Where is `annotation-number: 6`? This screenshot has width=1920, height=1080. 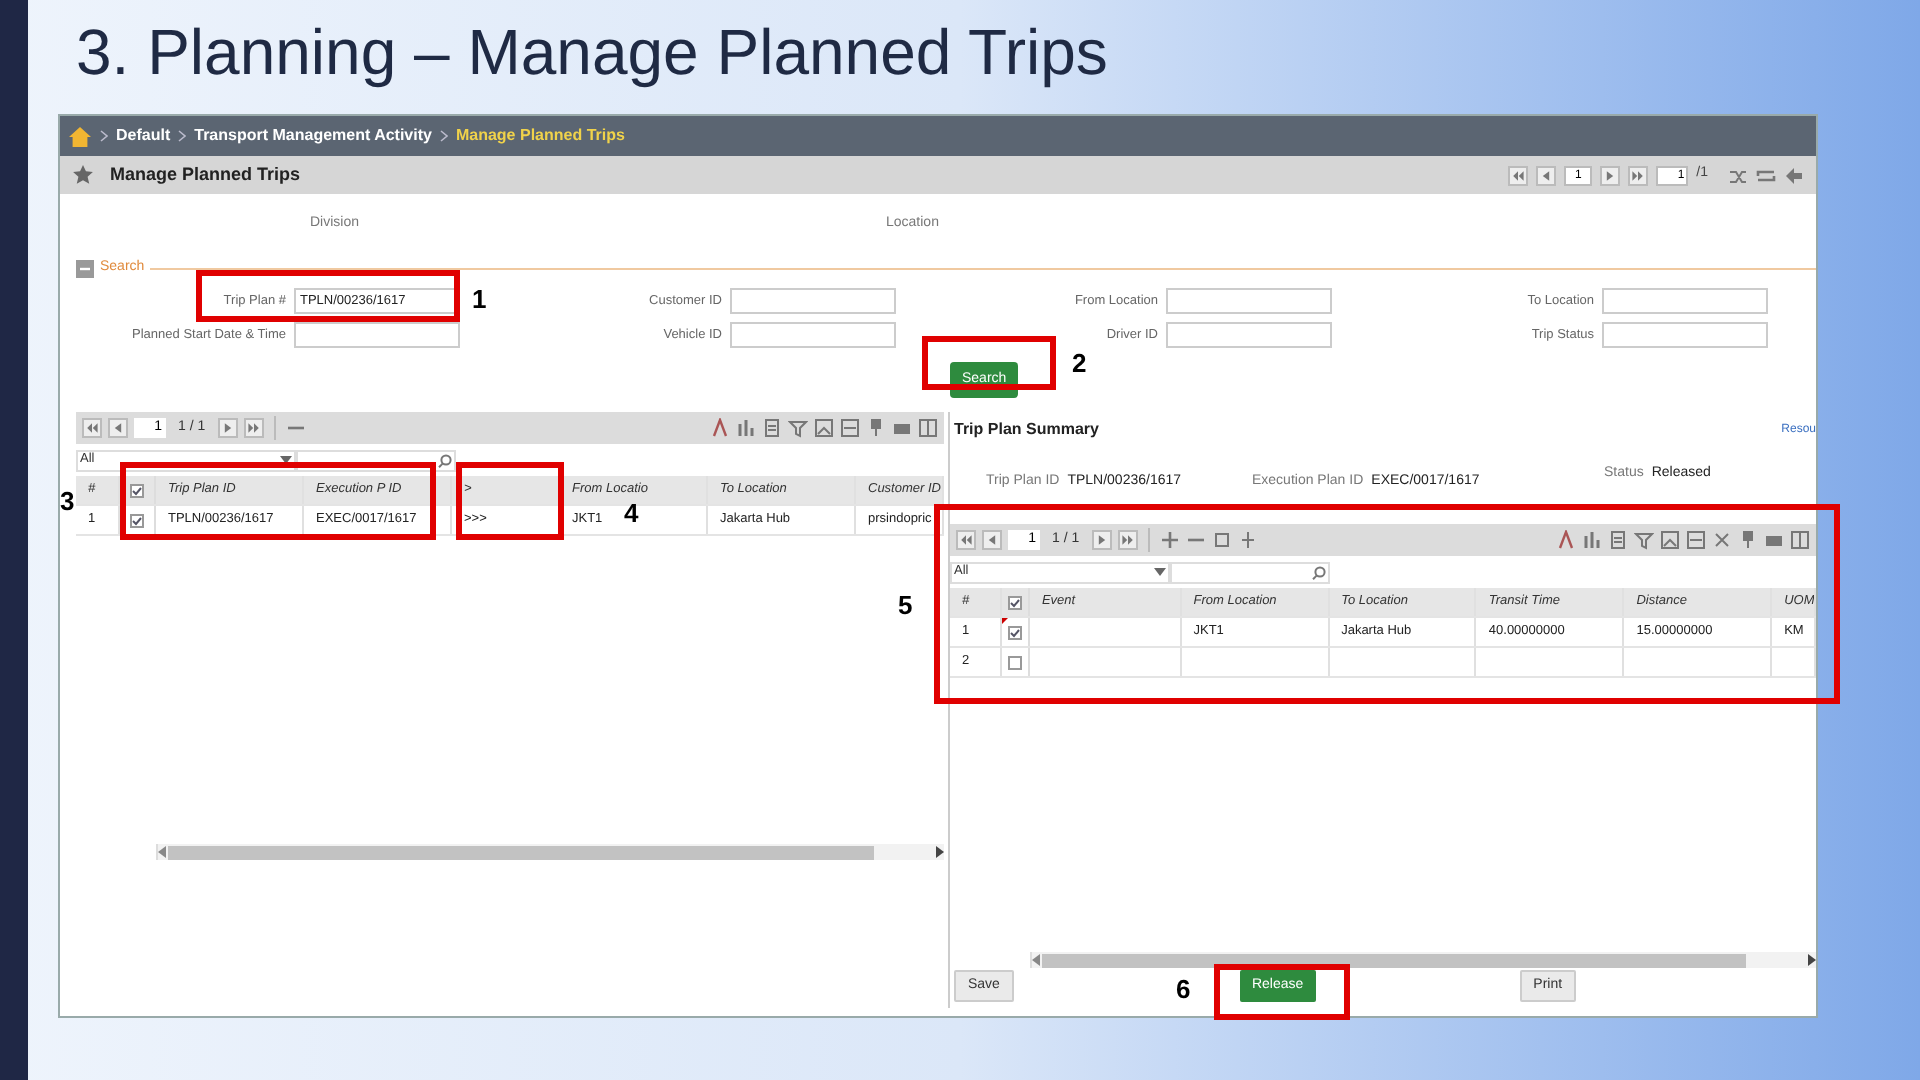 annotation-number: 6 is located at coordinates (1183, 990).